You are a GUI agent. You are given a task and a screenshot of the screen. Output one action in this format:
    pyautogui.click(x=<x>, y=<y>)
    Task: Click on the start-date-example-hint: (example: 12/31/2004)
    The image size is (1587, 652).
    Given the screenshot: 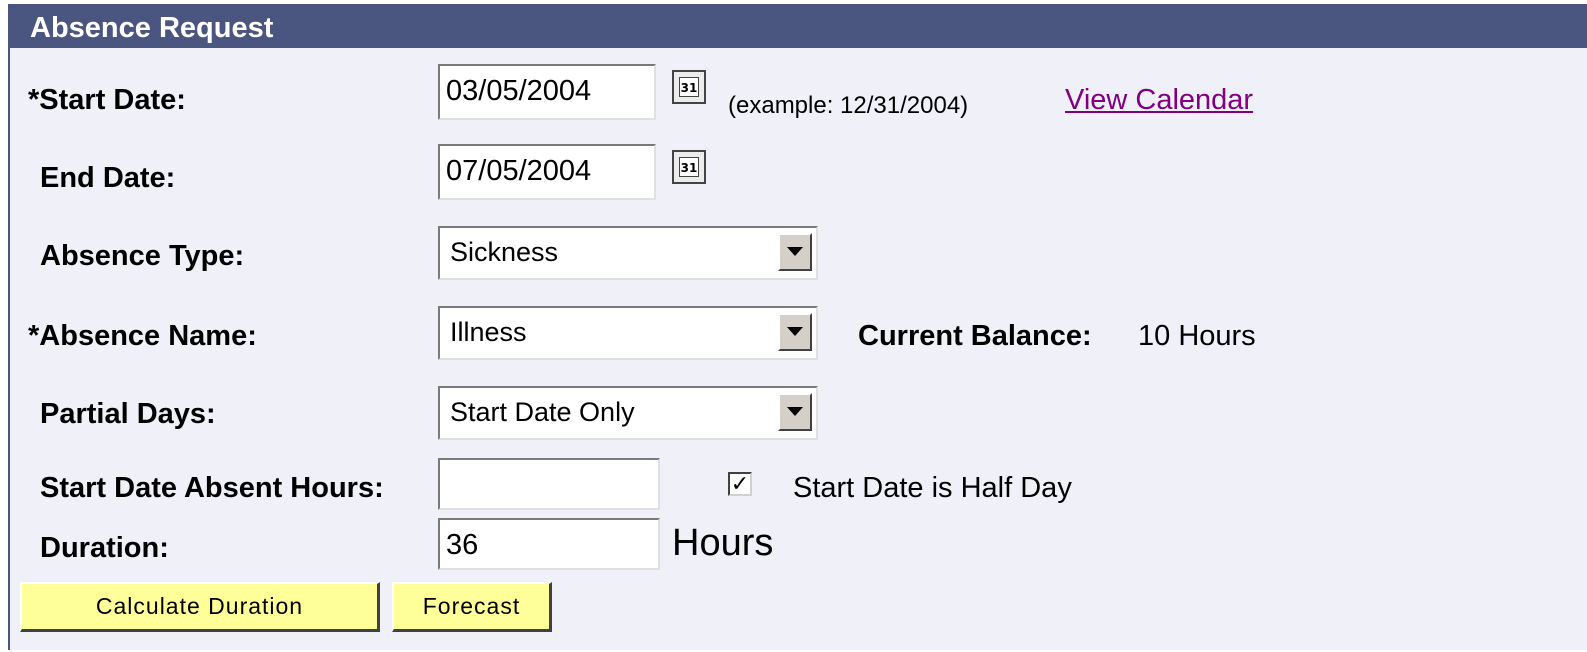 What is the action you would take?
    pyautogui.click(x=848, y=105)
    